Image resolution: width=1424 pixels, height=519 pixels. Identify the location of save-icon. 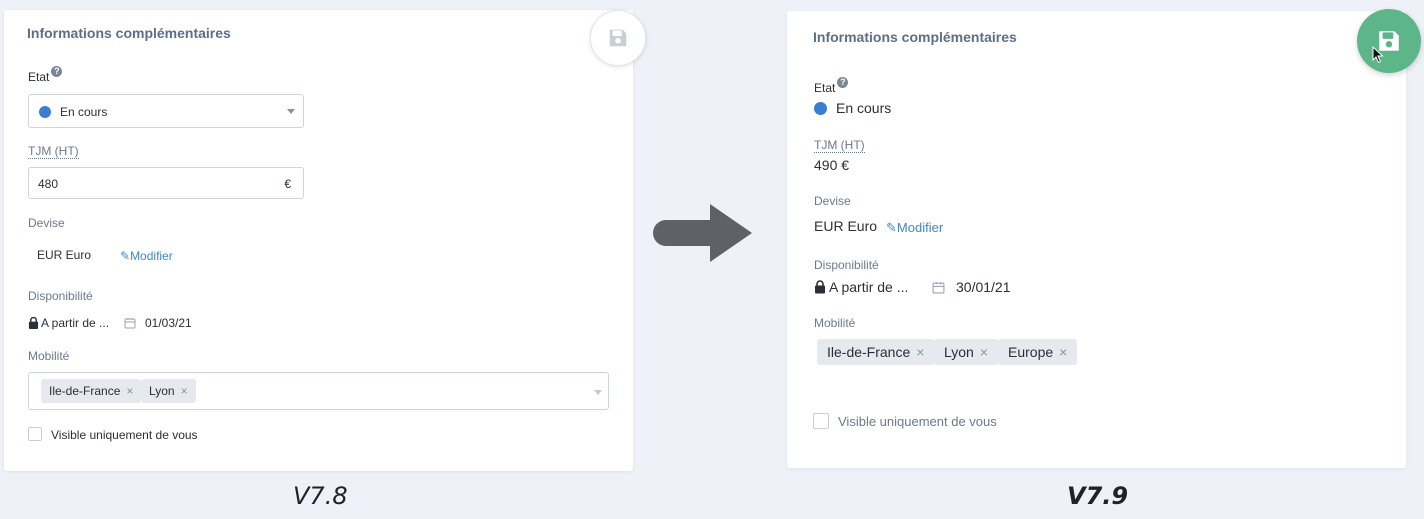
(618, 38).